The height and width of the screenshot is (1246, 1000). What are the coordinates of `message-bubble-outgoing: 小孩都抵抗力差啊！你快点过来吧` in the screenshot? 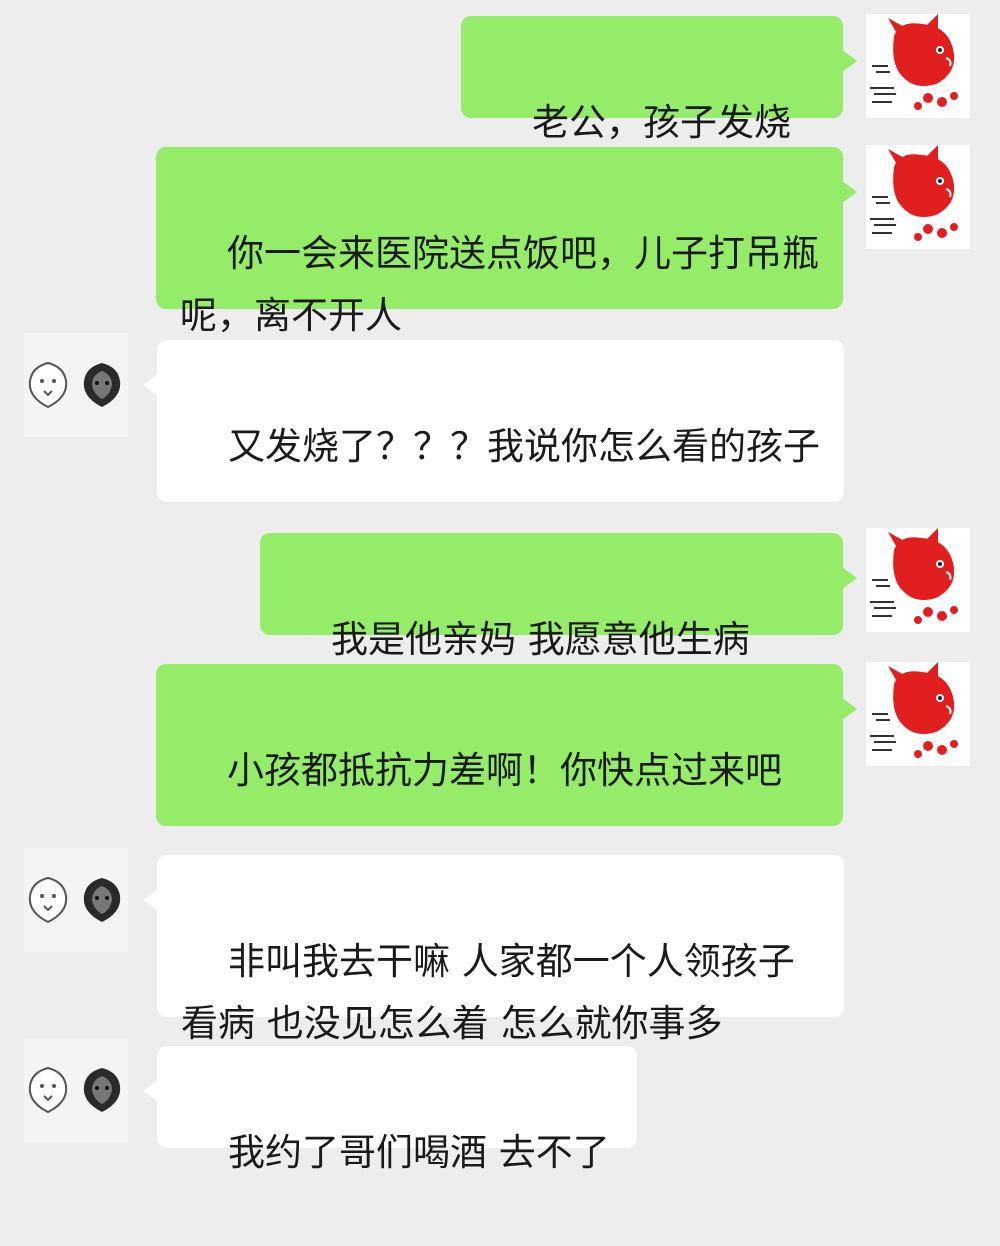 It's located at (506, 791).